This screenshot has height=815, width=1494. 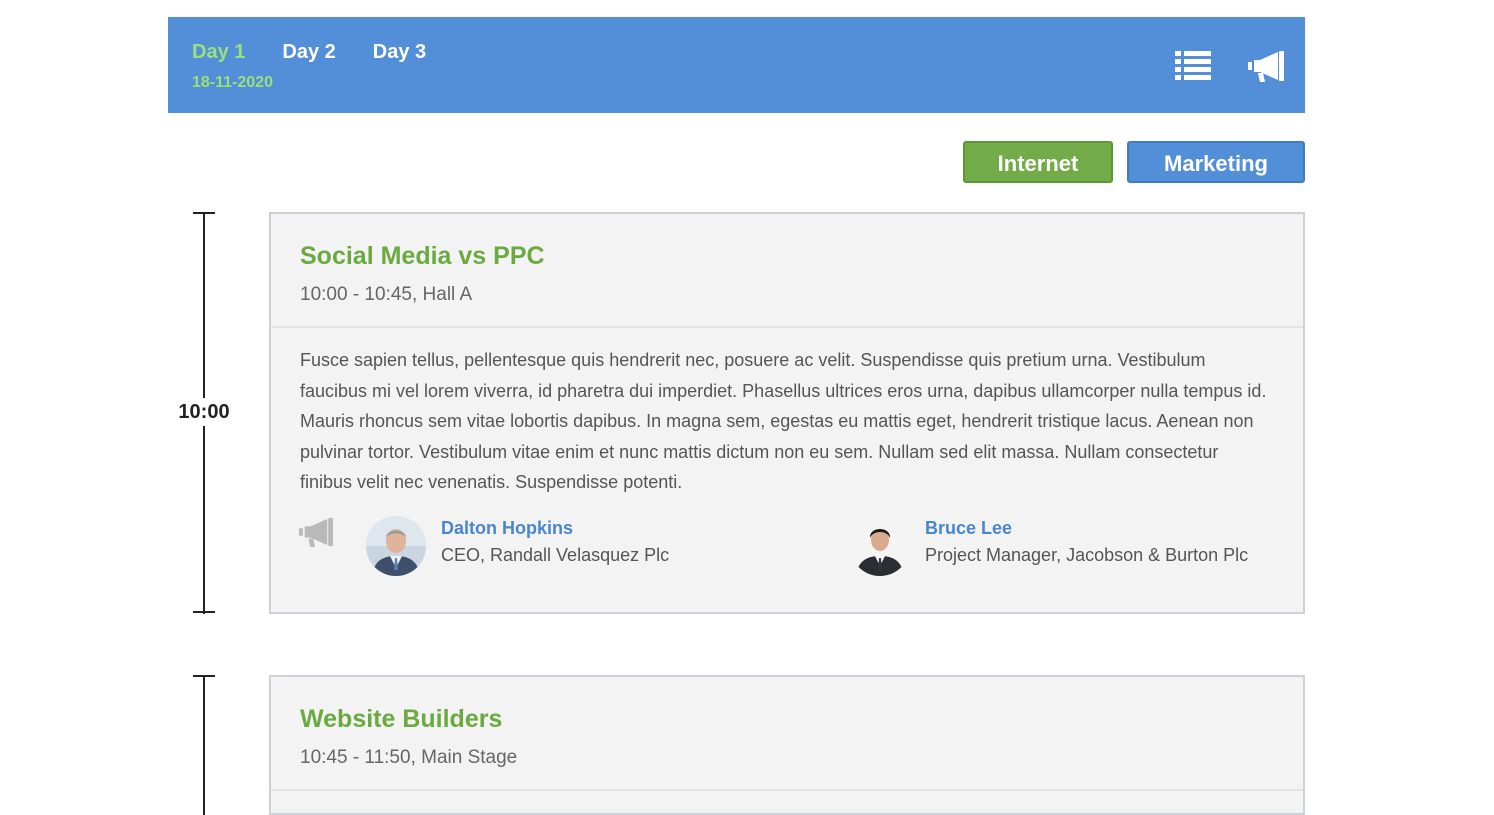 What do you see at coordinates (409, 757) in the screenshot?
I see `session-time-location: 10:45 - 11:50, Main Stage` at bounding box center [409, 757].